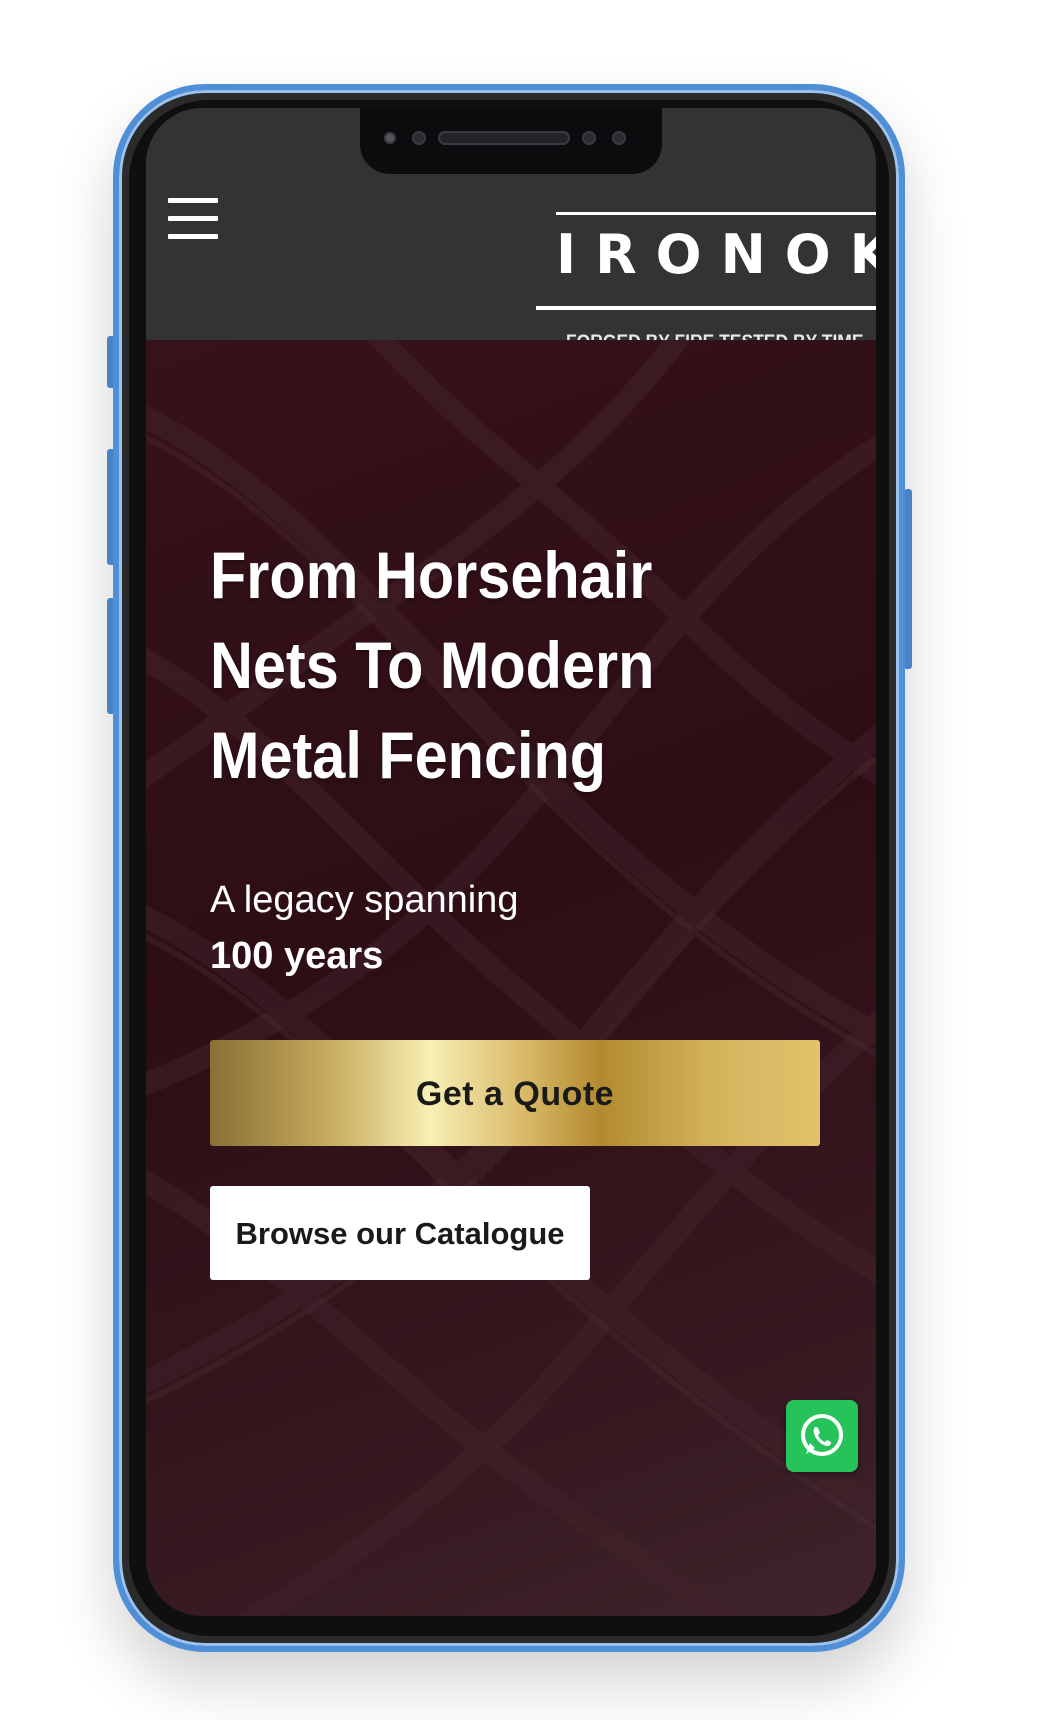 The image size is (1039, 1720). What do you see at coordinates (364, 928) in the screenshot?
I see `hero-subtitle: A legacy spanning 100 years` at bounding box center [364, 928].